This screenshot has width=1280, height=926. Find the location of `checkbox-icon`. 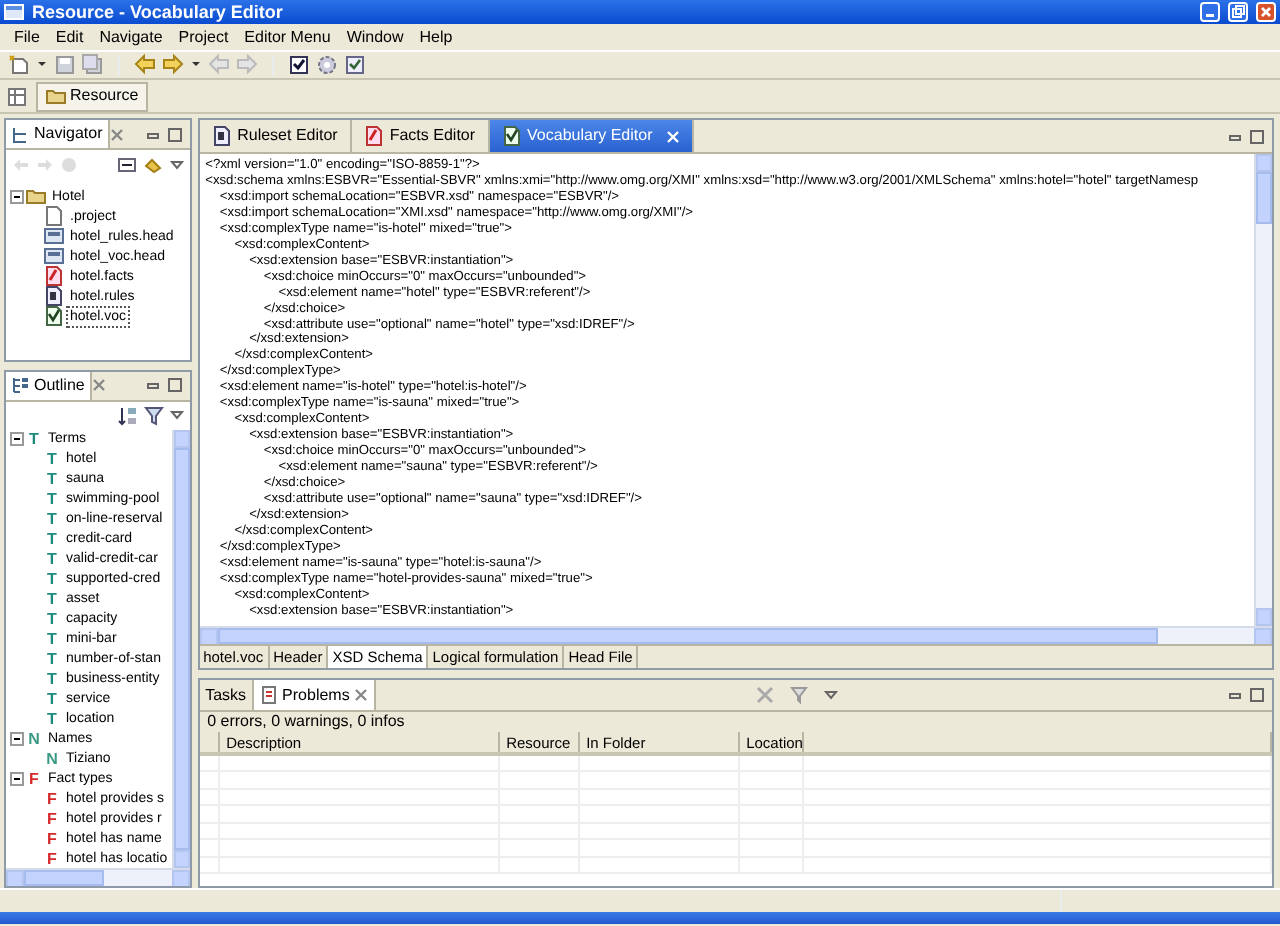

checkbox-icon is located at coordinates (299, 65).